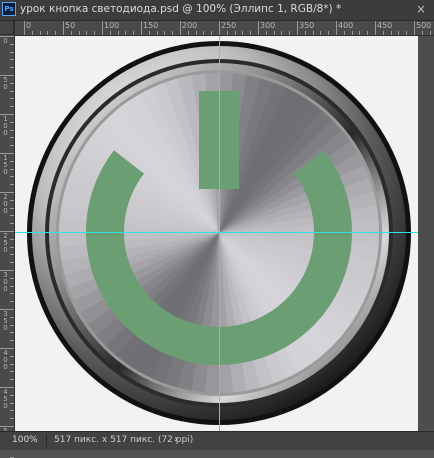  What do you see at coordinates (217, 440) in the screenshot?
I see `status-bar: 100% 517 пикс. x 517 пикс. (72 ppi) ›` at bounding box center [217, 440].